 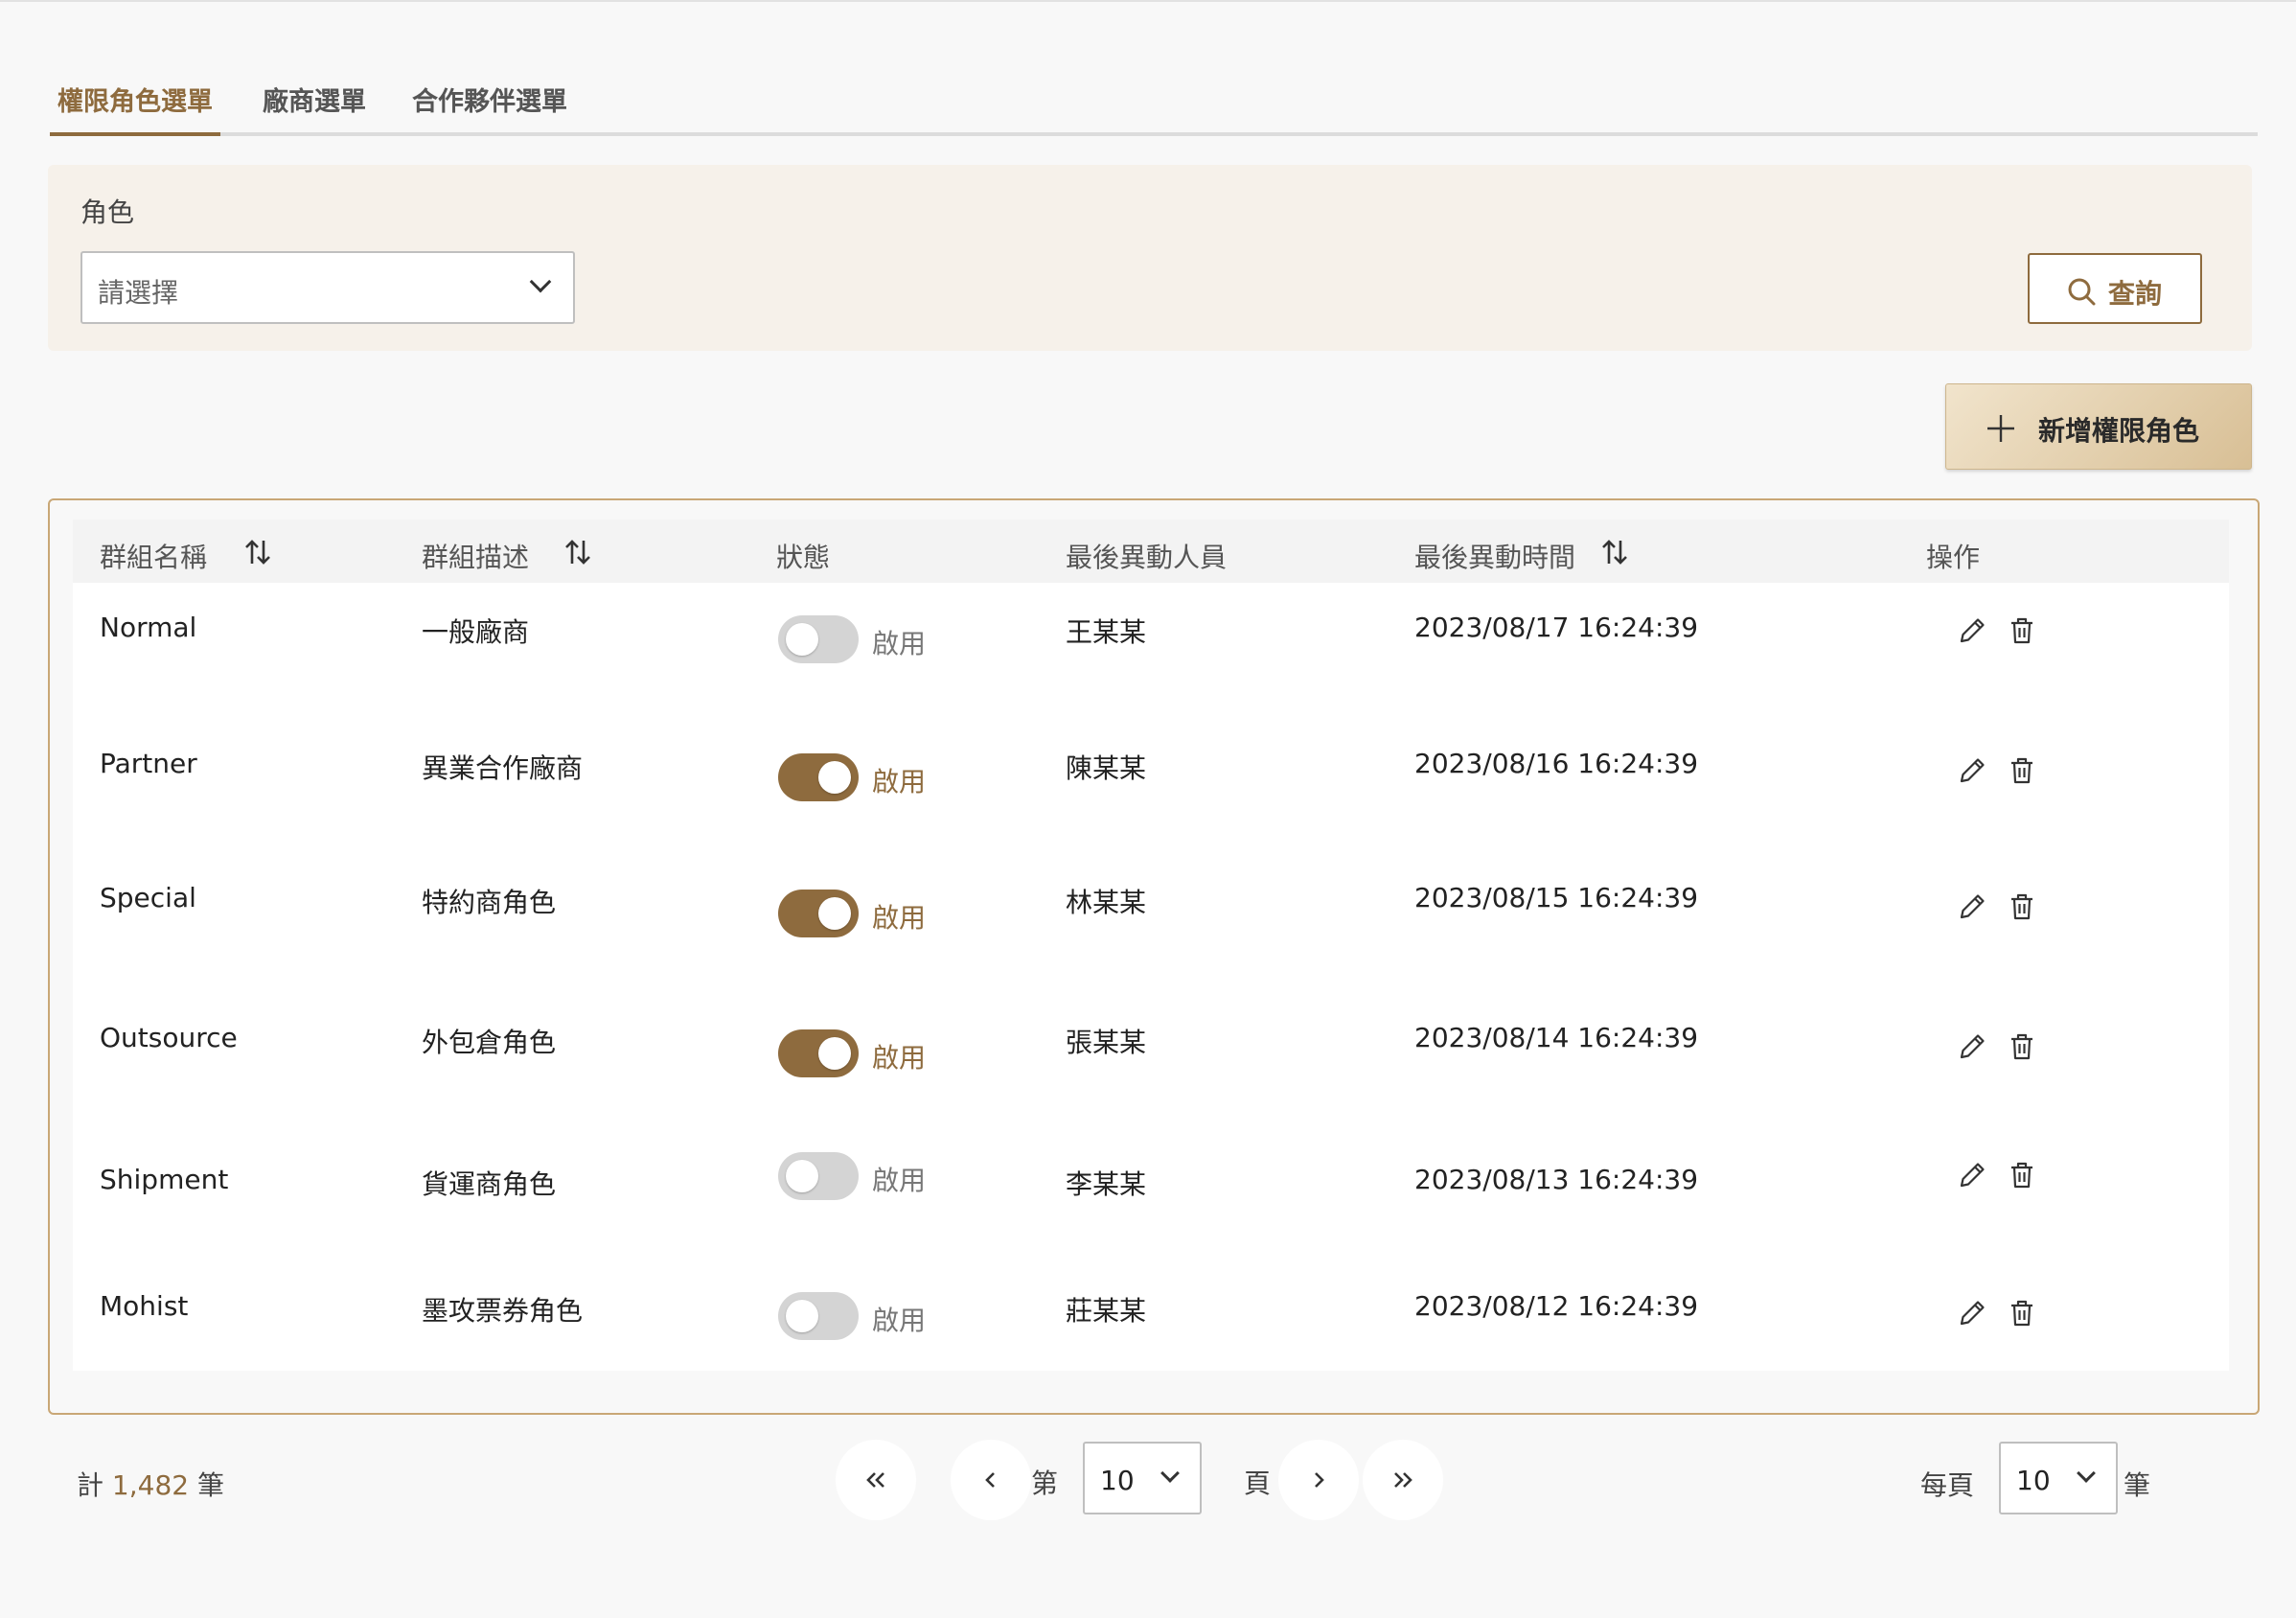 What do you see at coordinates (476, 632) in the screenshot?
I see `cell-group-description: 一般廠商` at bounding box center [476, 632].